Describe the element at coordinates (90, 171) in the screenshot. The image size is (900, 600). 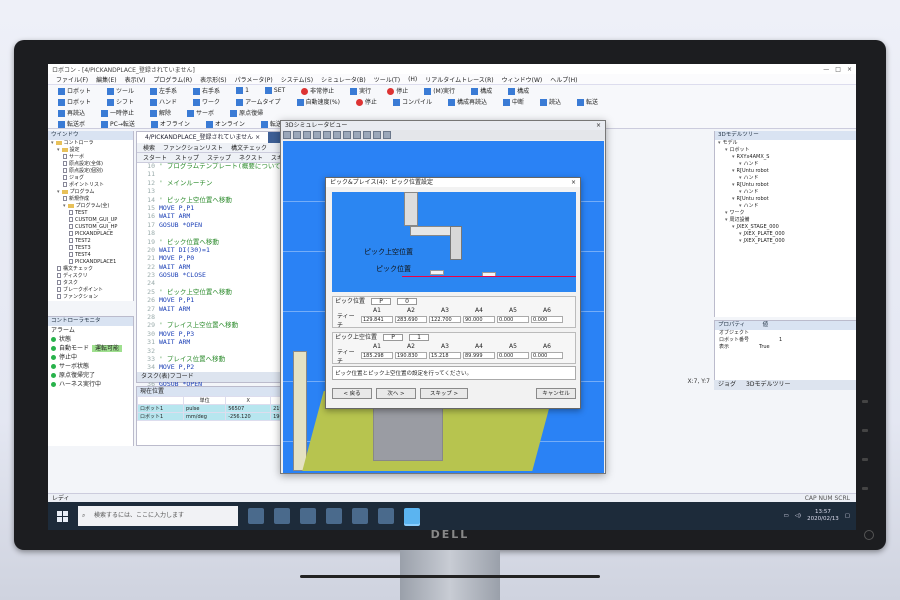
I see `tree-item: 原点設定(個別)` at that location.